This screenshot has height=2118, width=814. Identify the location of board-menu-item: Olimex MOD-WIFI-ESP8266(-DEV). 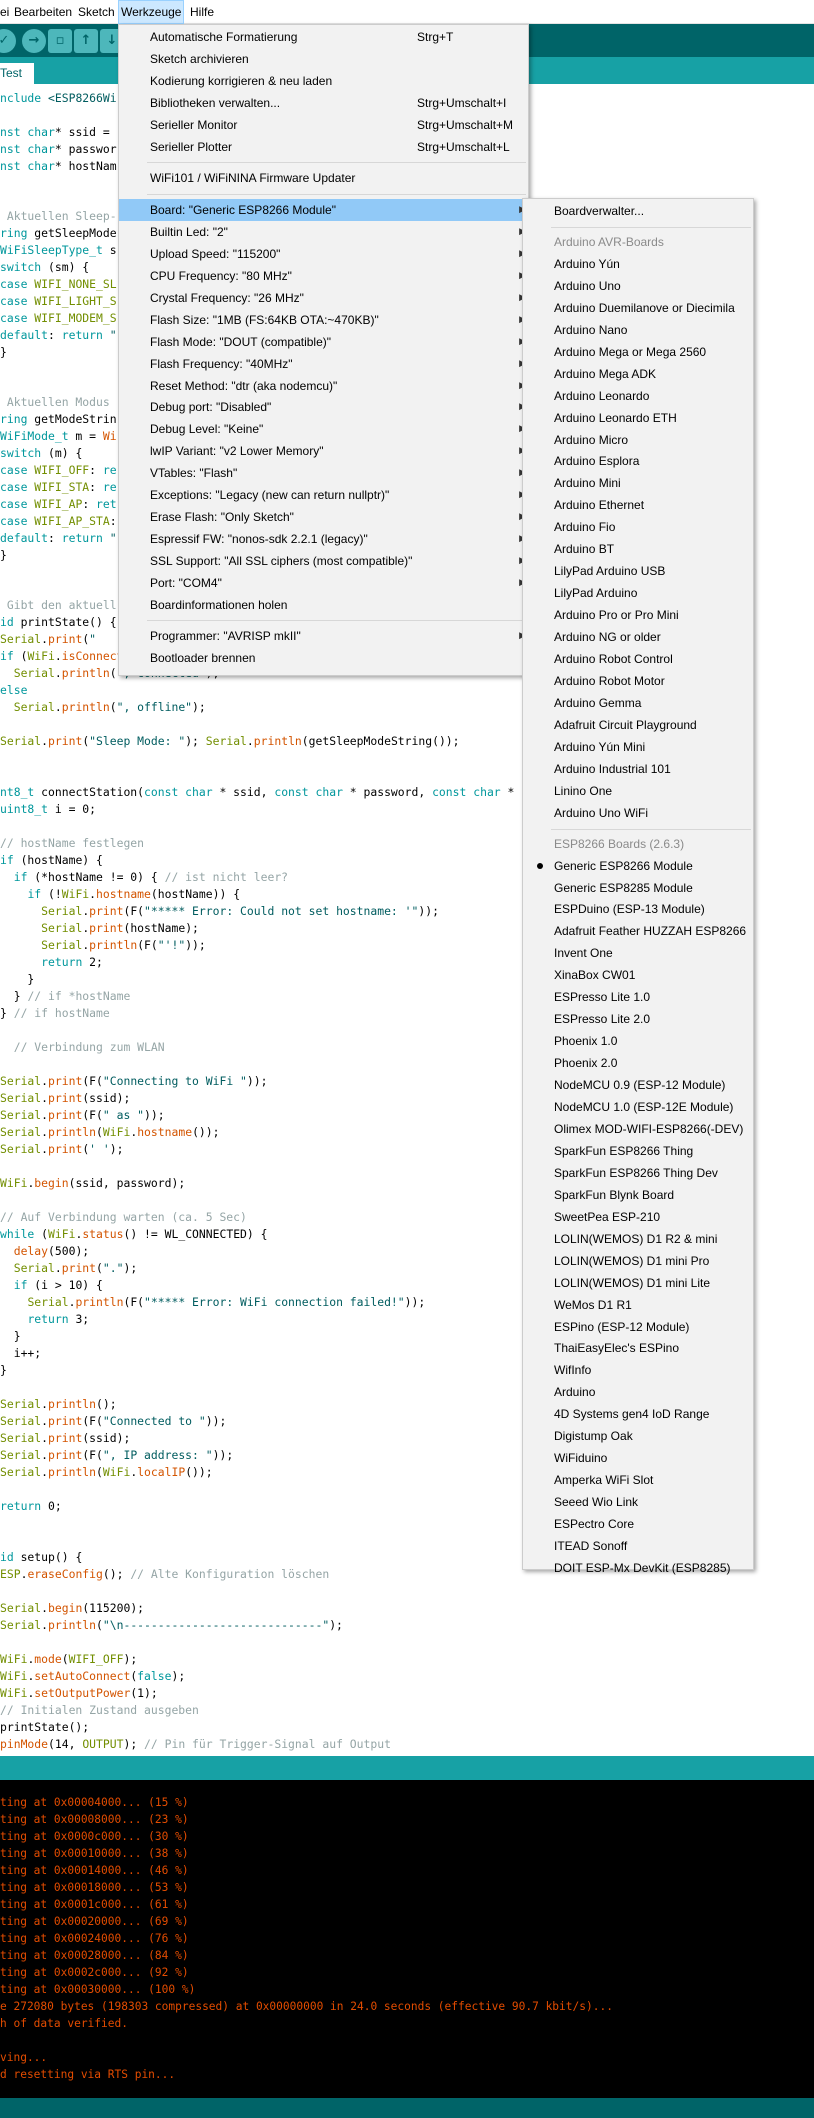
(638, 1129).